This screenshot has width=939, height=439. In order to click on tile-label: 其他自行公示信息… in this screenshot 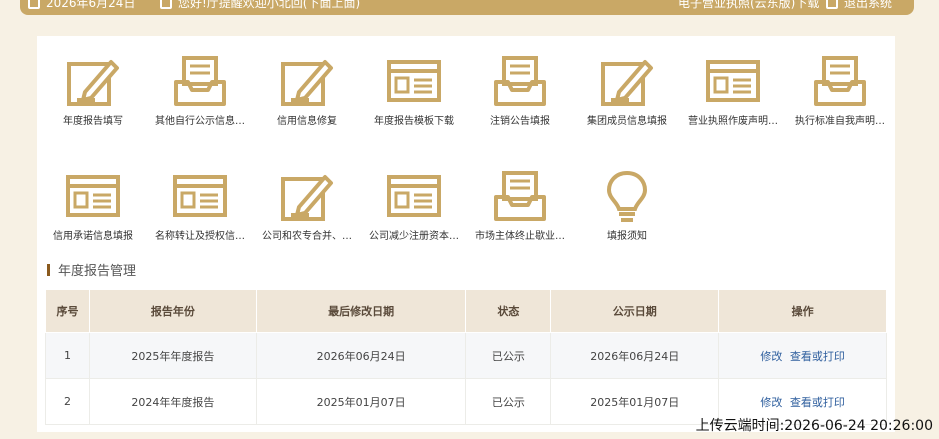, I will do `click(200, 121)`.